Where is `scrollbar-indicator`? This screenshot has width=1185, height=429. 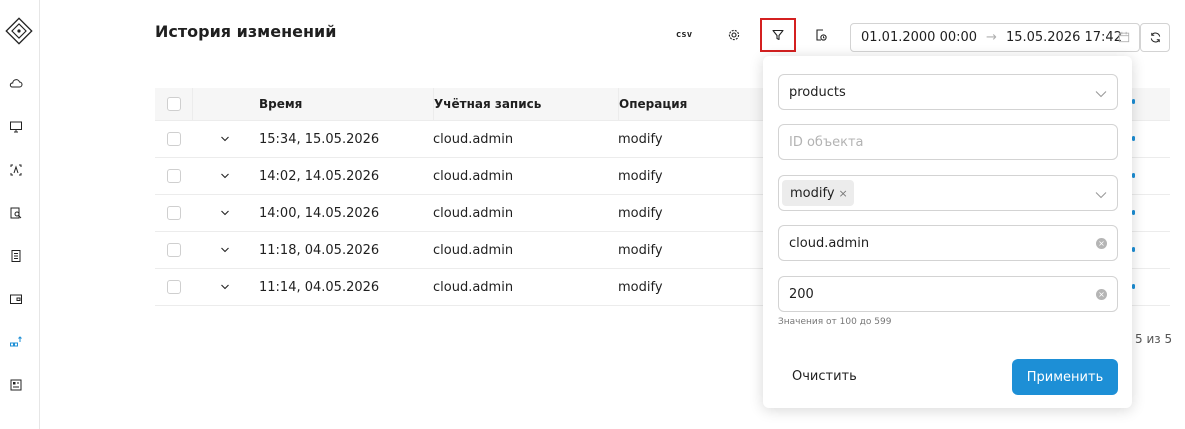 scrollbar-indicator is located at coordinates (1133, 101).